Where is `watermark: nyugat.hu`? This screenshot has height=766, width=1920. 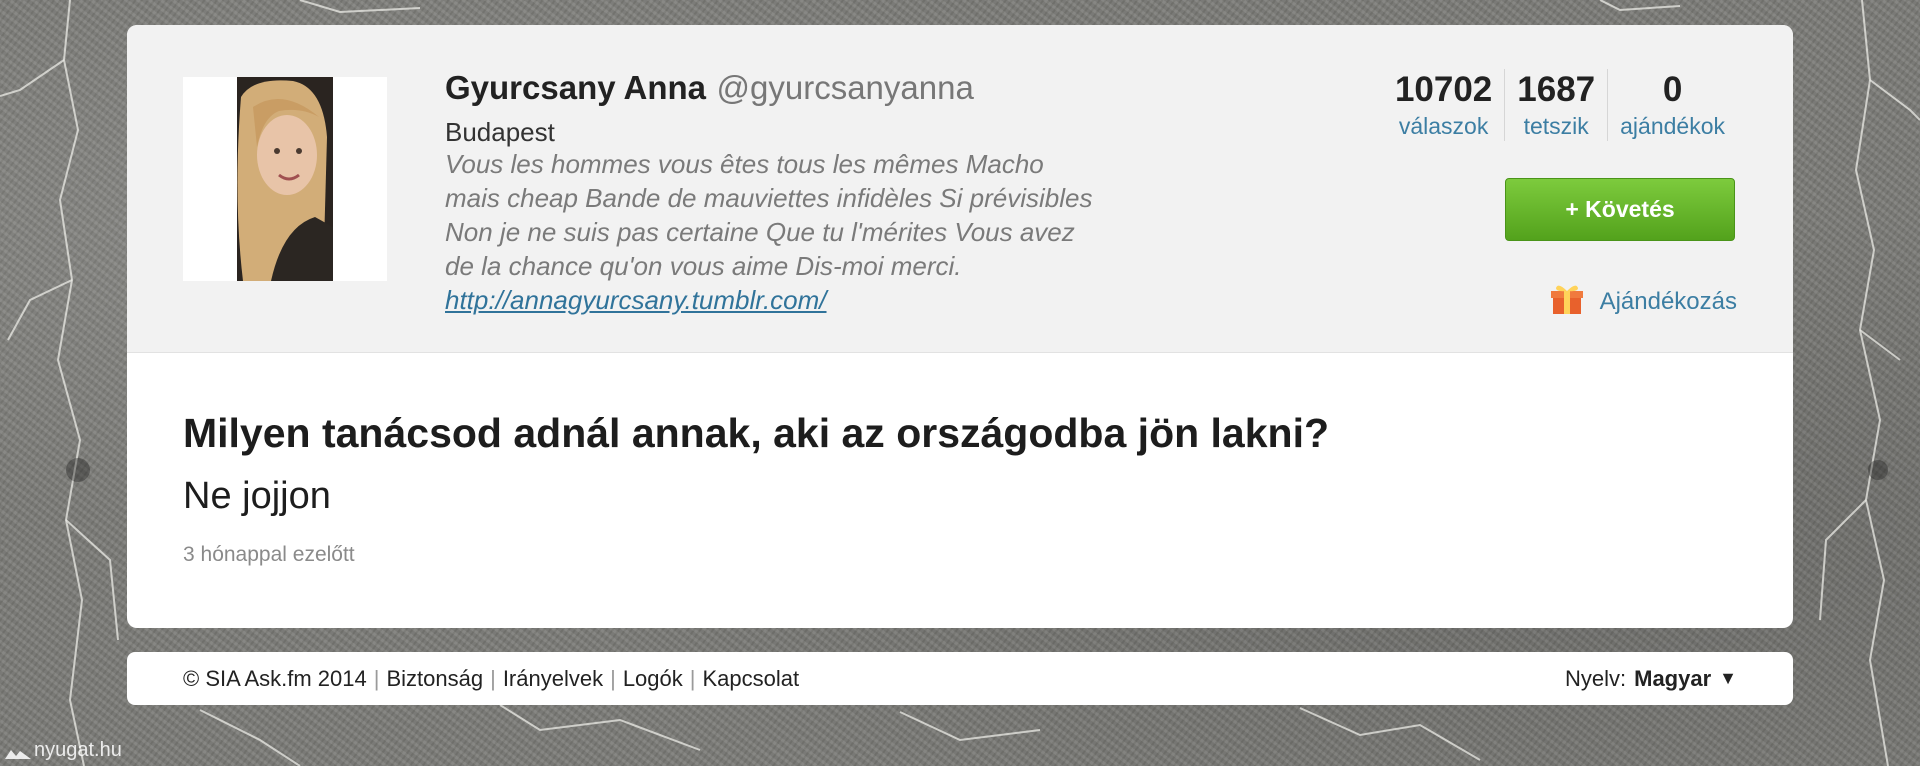 watermark: nyugat.hu is located at coordinates (63, 750).